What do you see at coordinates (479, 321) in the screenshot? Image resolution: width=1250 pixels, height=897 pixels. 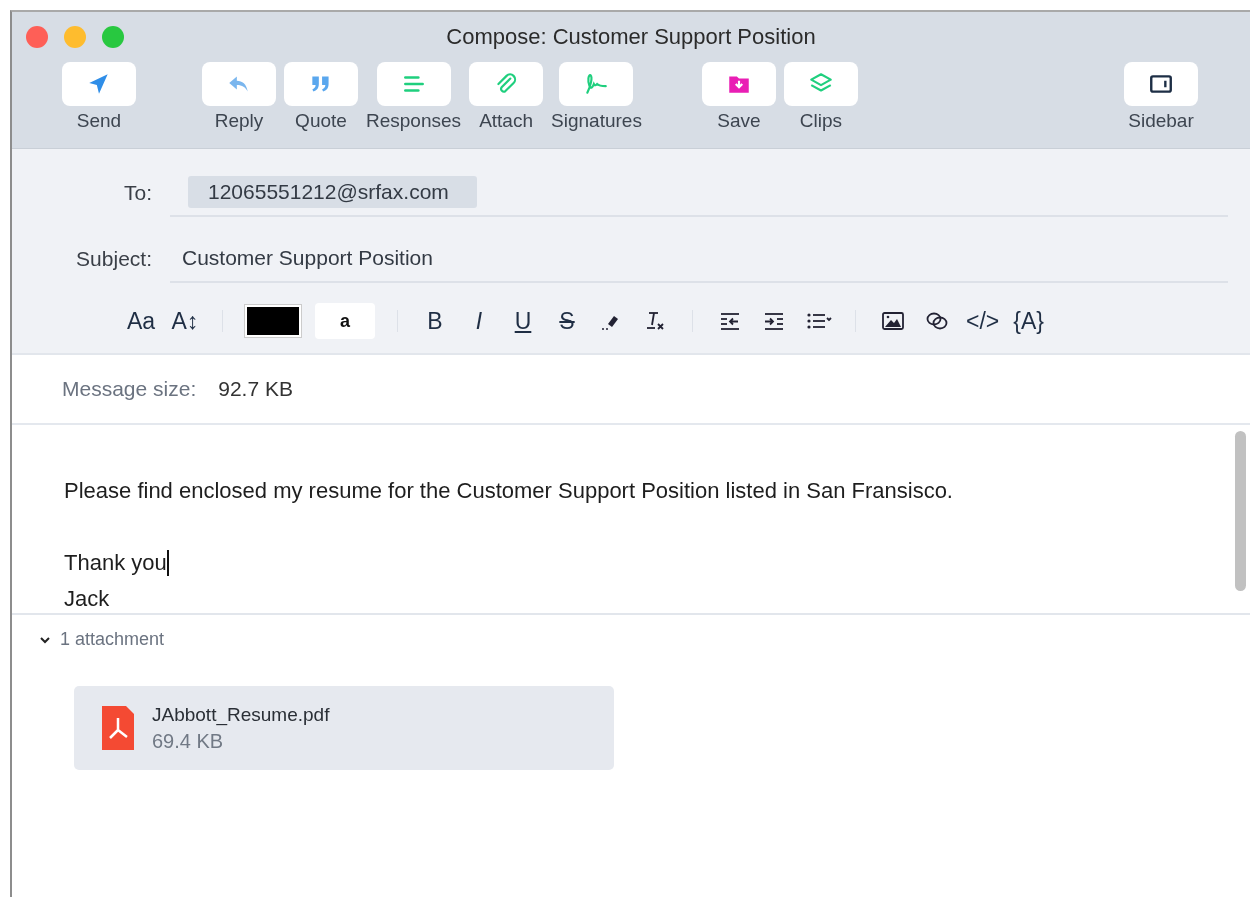 I see `format-button: I` at bounding box center [479, 321].